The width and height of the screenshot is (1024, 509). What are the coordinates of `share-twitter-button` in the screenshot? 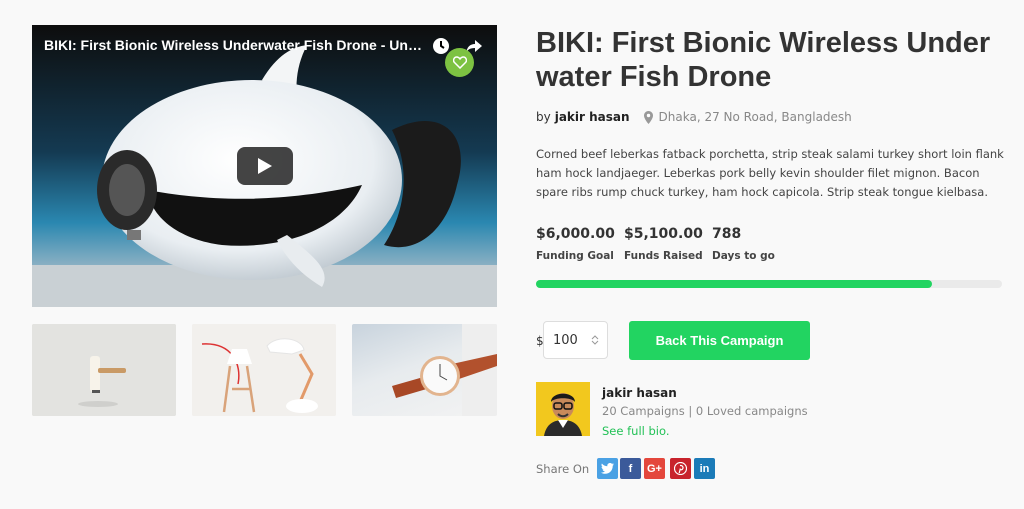 It's located at (607, 468).